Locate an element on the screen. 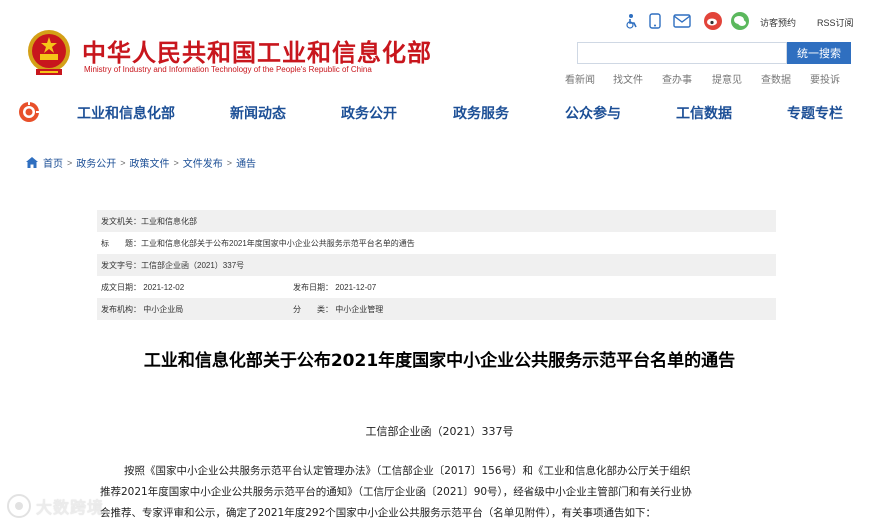 This screenshot has height=524, width=879. quick-link-news: 看新闻 is located at coordinates (580, 78).